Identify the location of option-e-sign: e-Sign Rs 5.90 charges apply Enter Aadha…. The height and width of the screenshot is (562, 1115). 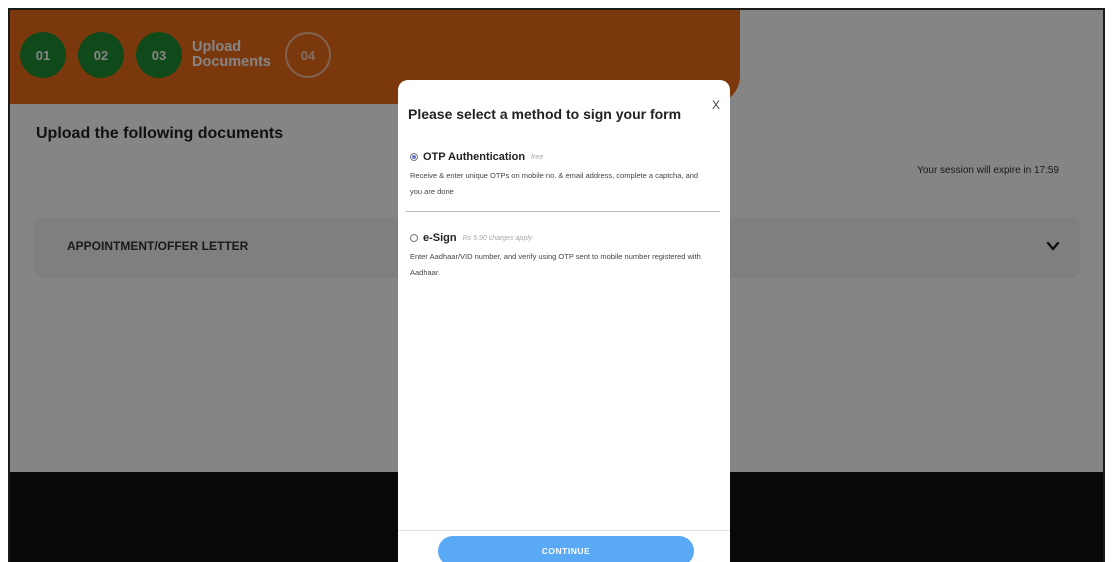
(564, 256).